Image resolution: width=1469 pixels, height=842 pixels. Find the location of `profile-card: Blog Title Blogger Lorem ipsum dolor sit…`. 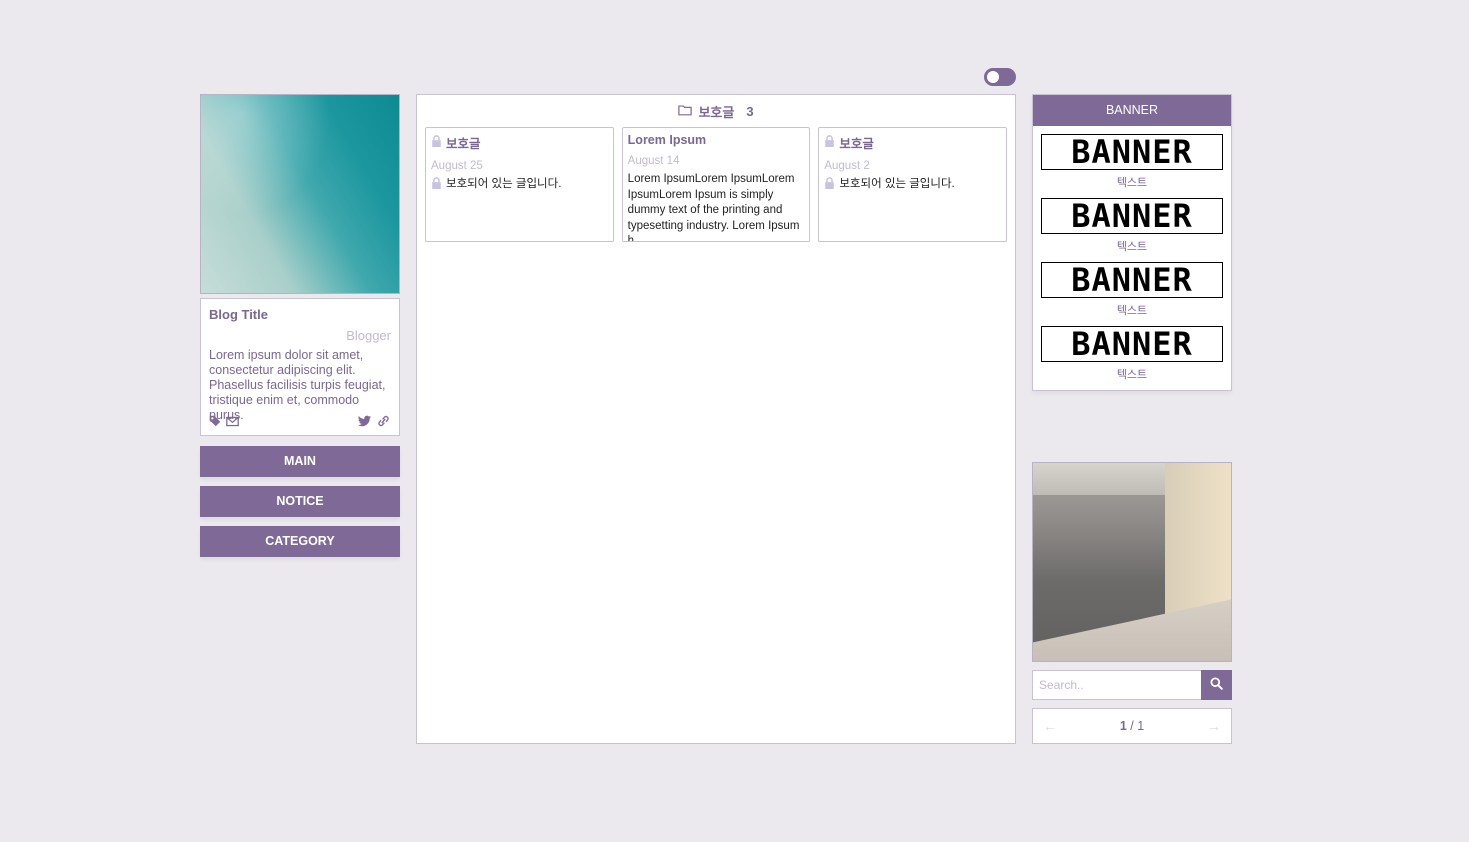

profile-card: Blog Title Blogger Lorem ipsum dolor sit… is located at coordinates (300, 367).